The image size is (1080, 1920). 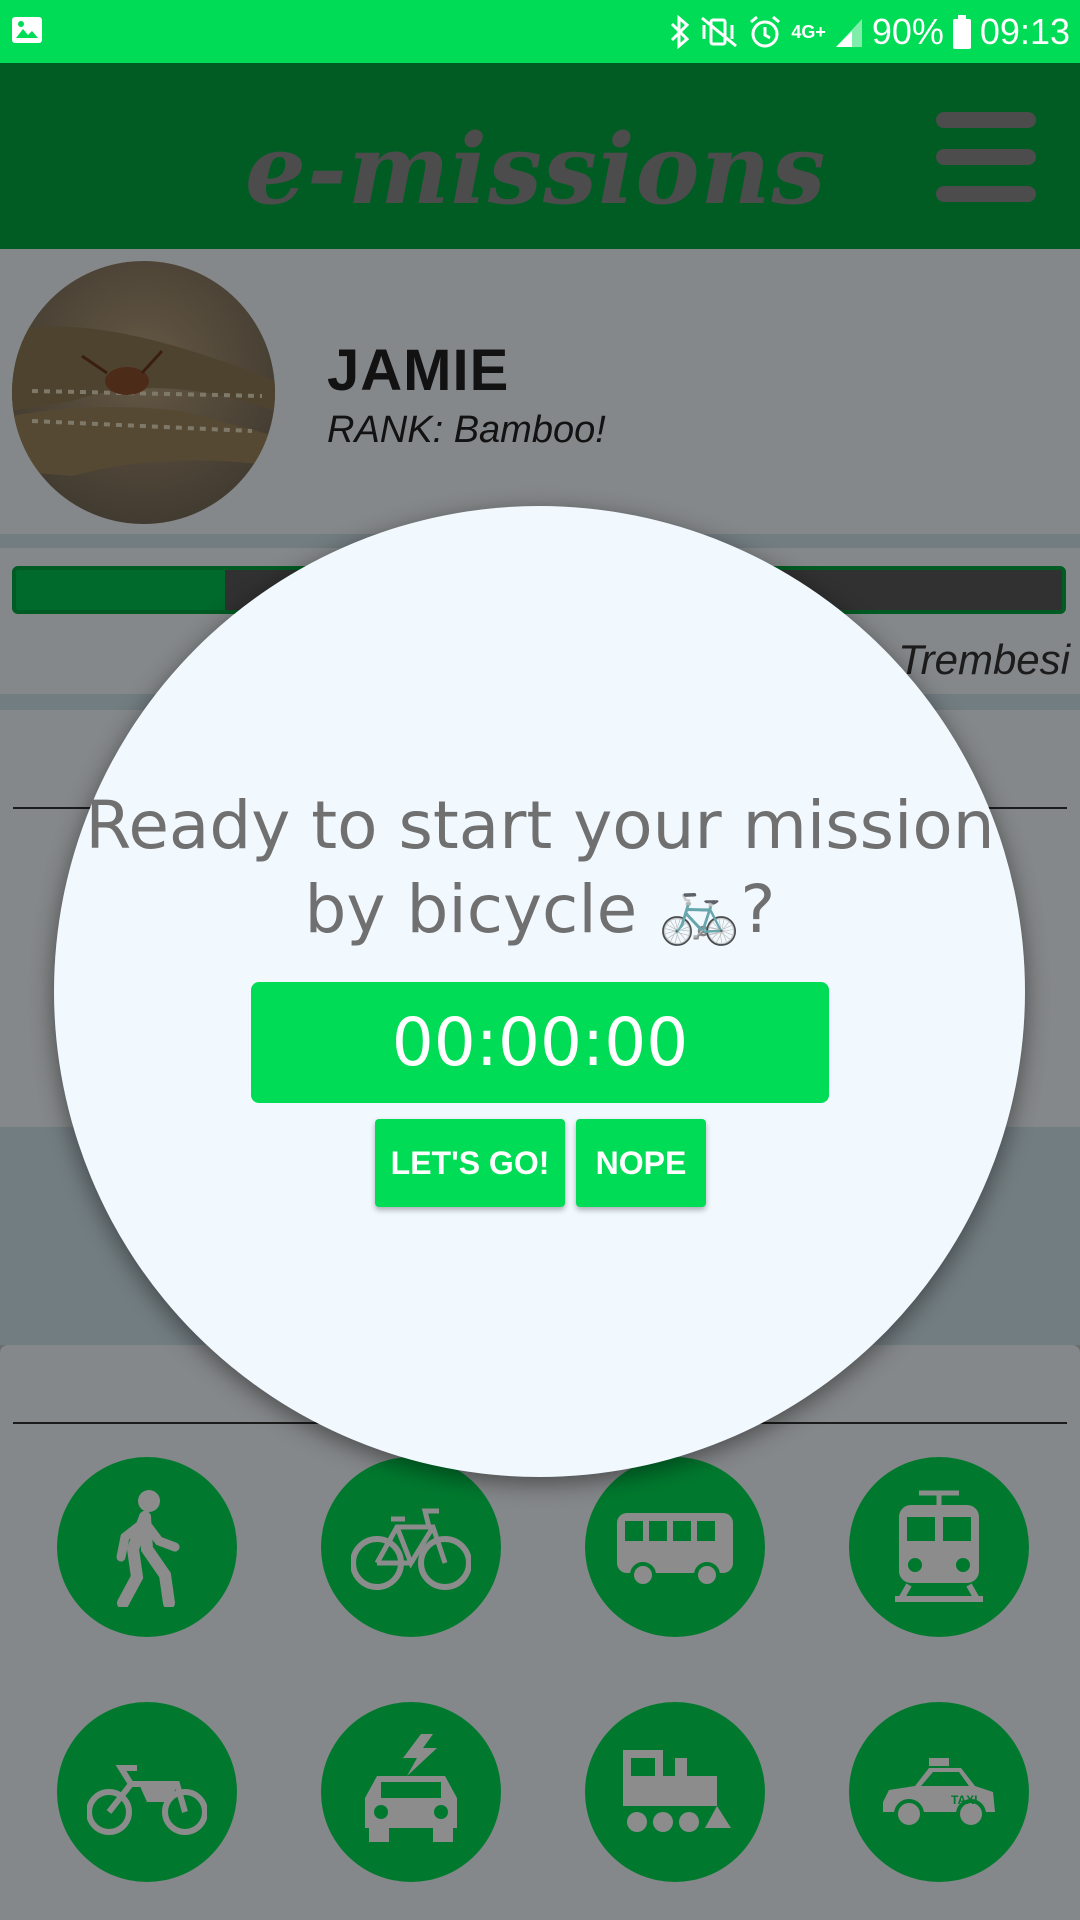 What do you see at coordinates (907, 31) in the screenshot?
I see `battery-percent: 90%` at bounding box center [907, 31].